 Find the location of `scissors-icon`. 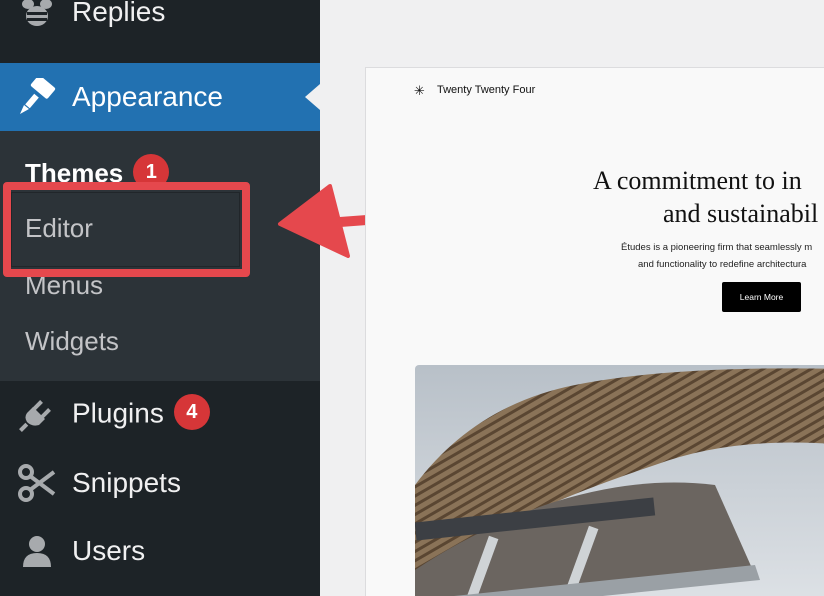

scissors-icon is located at coordinates (37, 483).